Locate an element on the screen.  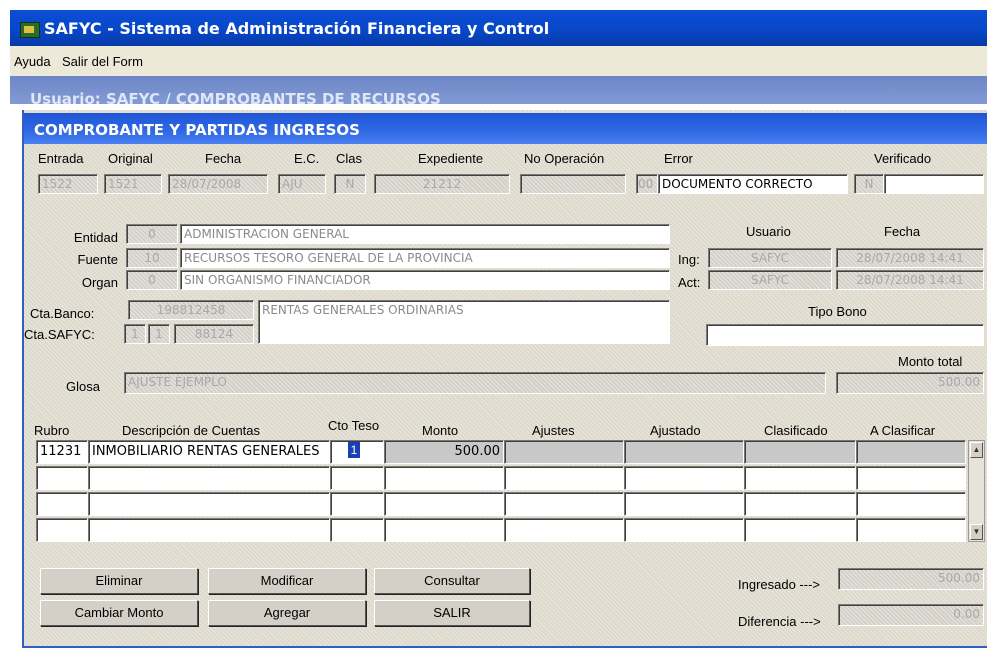
salir-button: SALIR is located at coordinates (452, 613).